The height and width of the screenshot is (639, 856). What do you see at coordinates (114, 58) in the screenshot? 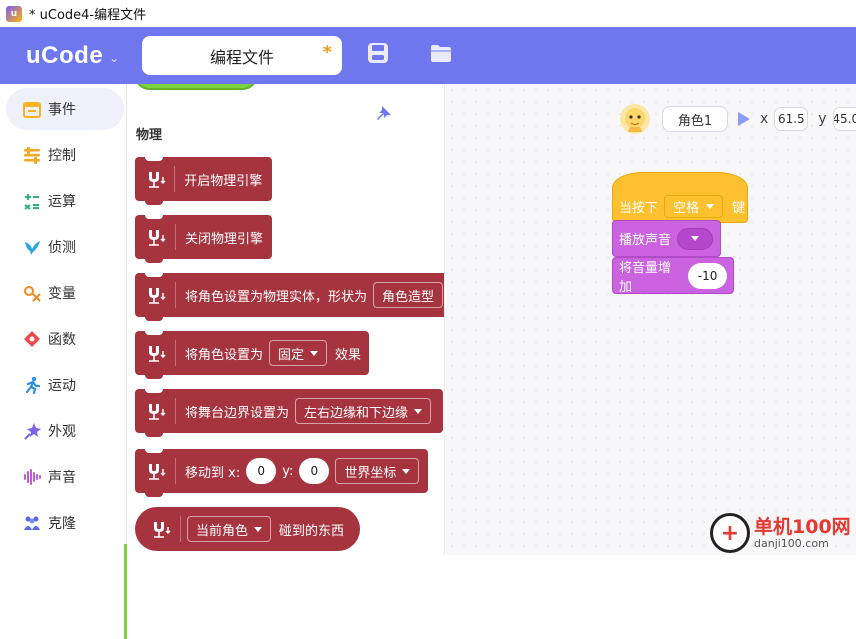
I see `chevron-down-icon: ⌄` at bounding box center [114, 58].